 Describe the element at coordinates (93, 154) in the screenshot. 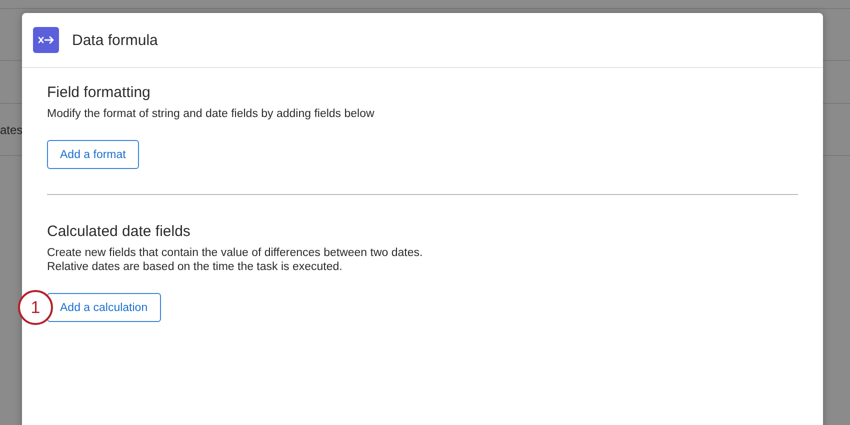

I see `add-button: Add a format` at that location.